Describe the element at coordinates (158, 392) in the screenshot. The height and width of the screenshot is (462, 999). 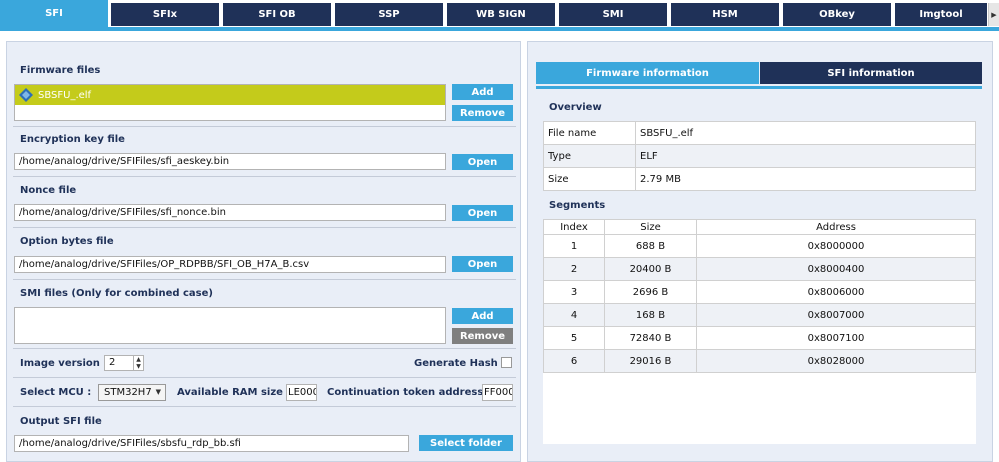
I see `chevron-down-icon: ▼` at that location.